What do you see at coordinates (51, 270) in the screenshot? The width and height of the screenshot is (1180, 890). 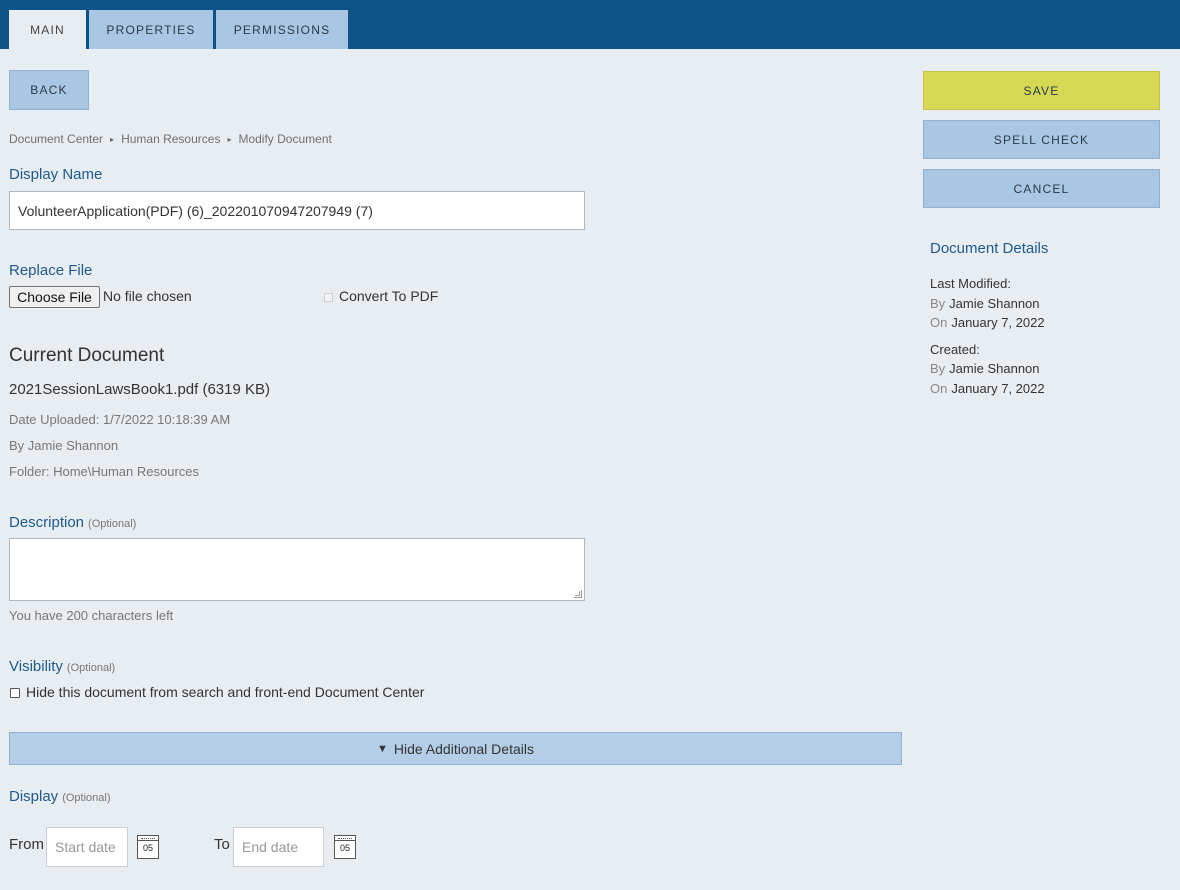 I see `replace-file-label: Replace File` at bounding box center [51, 270].